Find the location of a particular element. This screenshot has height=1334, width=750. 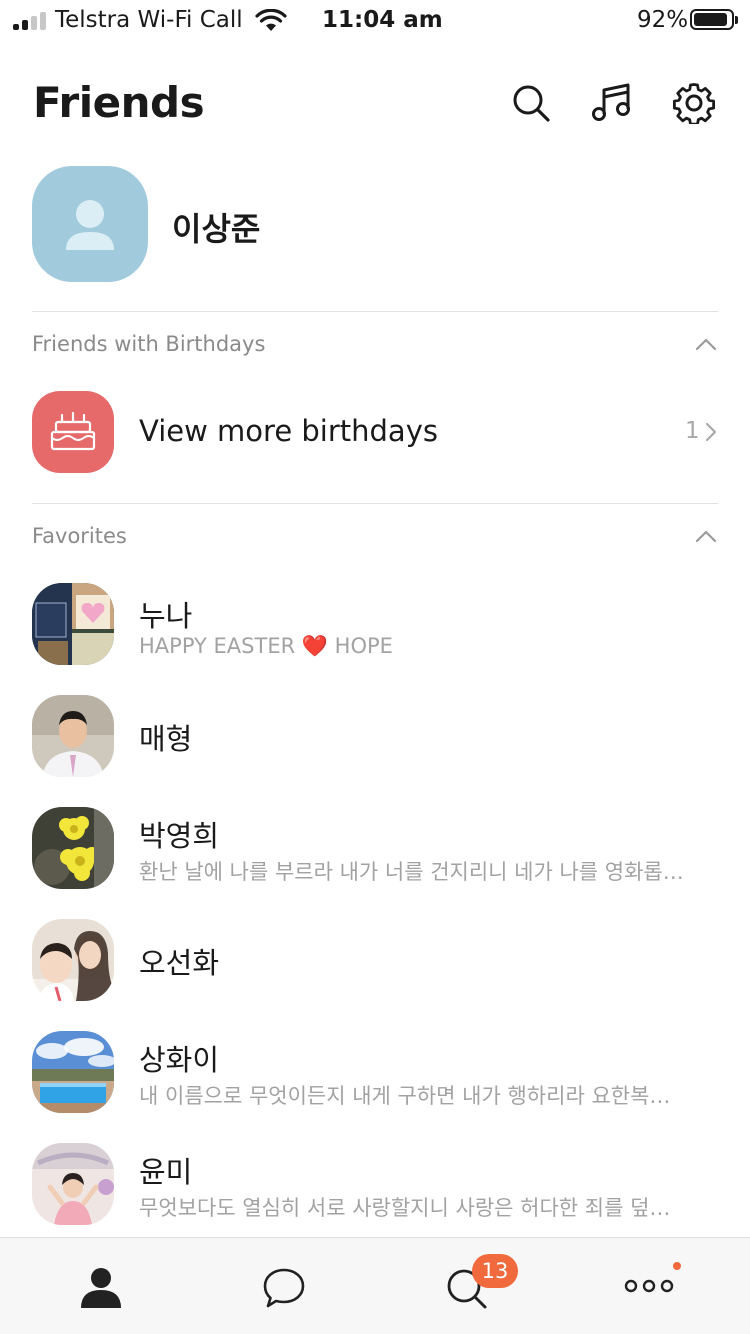

person-icon is located at coordinates (101, 1288).